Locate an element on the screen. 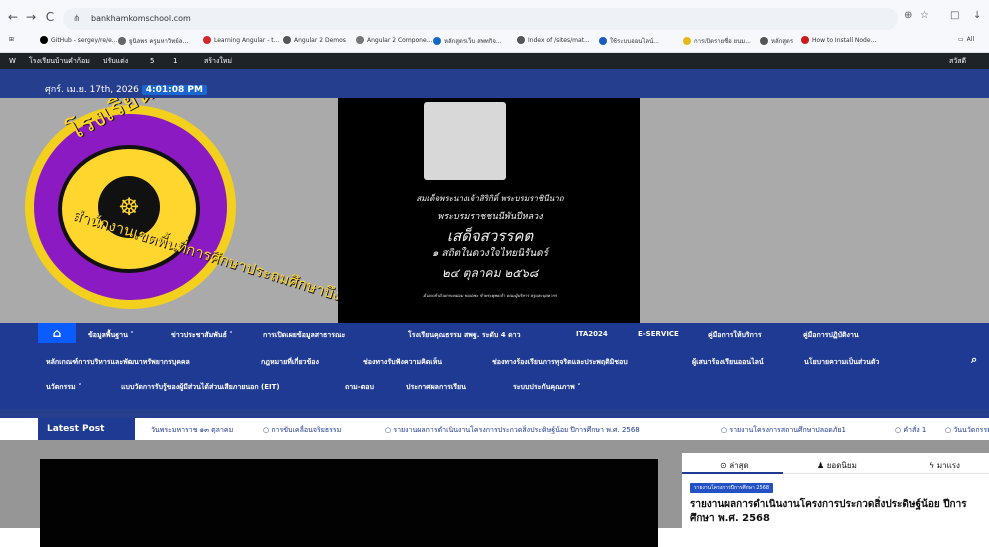 The width and height of the screenshot is (989, 547). updates-count: 1 is located at coordinates (175, 61).